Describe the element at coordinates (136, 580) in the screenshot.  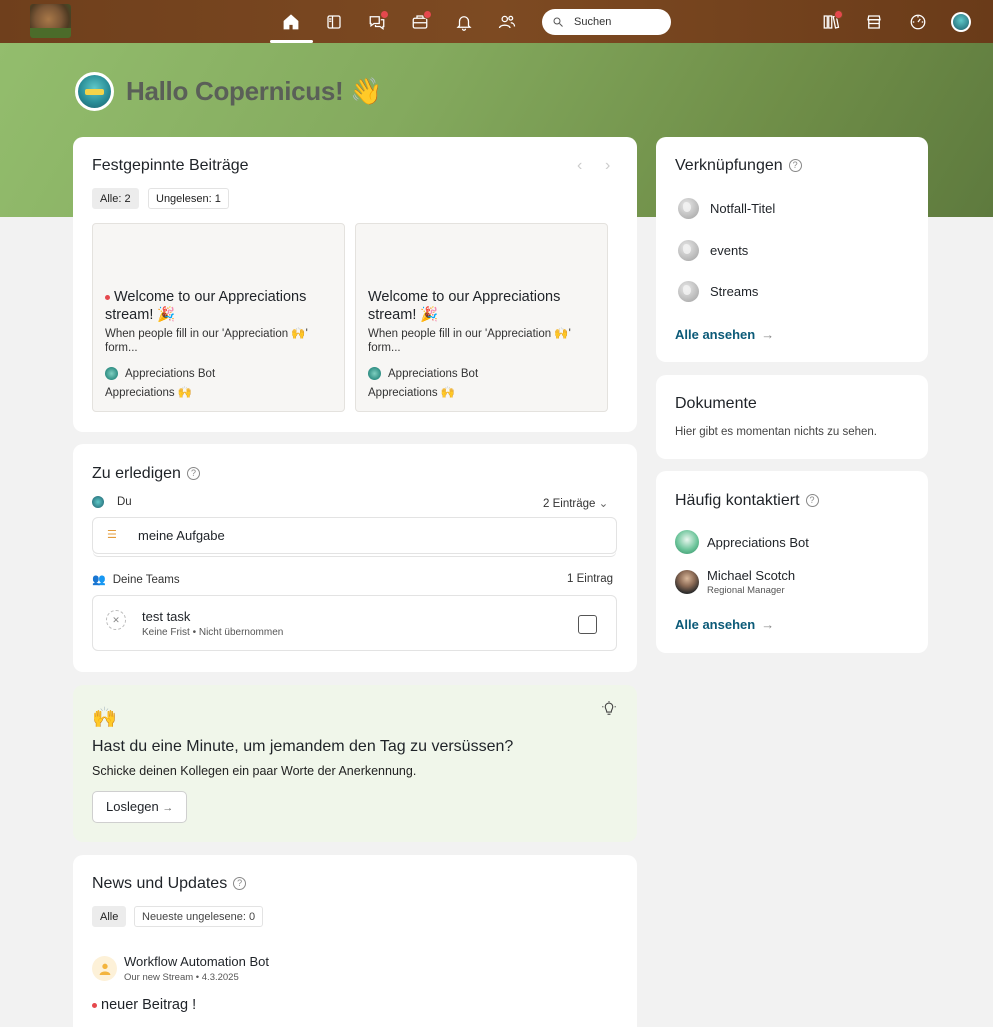
I see `todo-teams-section: 👥 Deine Teams` at that location.